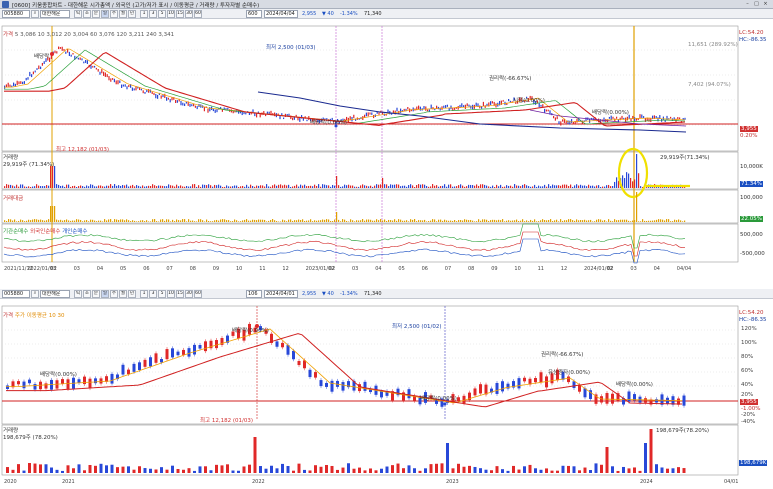  What do you see at coordinates (16, 294) in the screenshot?
I see `stock-code-input-2: 005880` at bounding box center [16, 294].